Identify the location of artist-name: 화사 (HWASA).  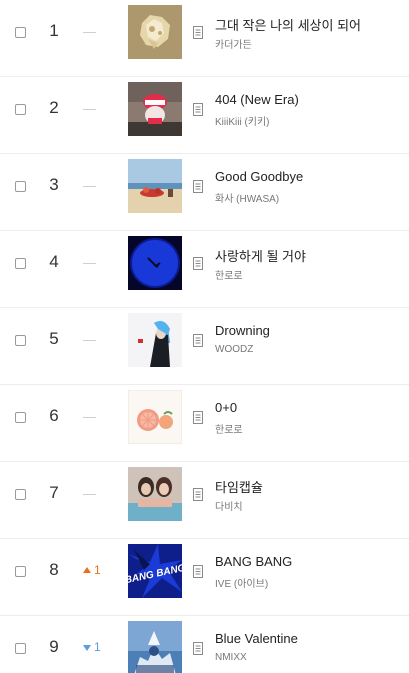
(247, 197).